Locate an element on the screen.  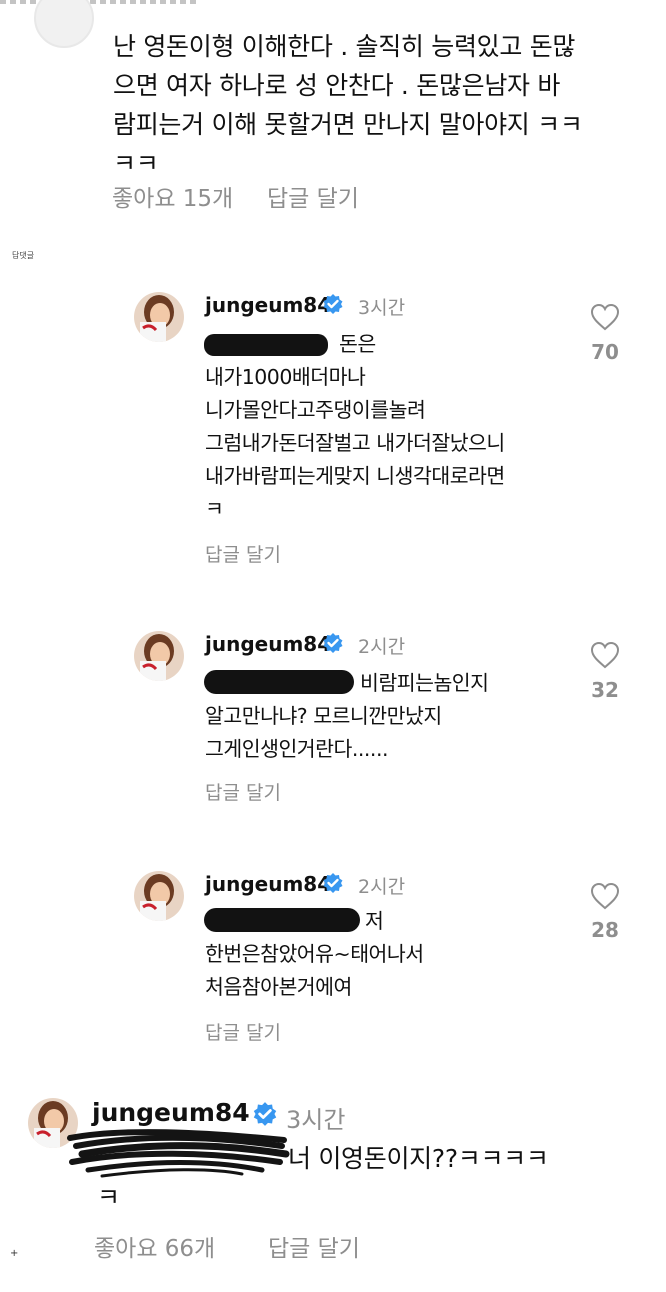
reply-line: 알고만나냐? 모르니깐만났지 is located at coordinates (323, 716).